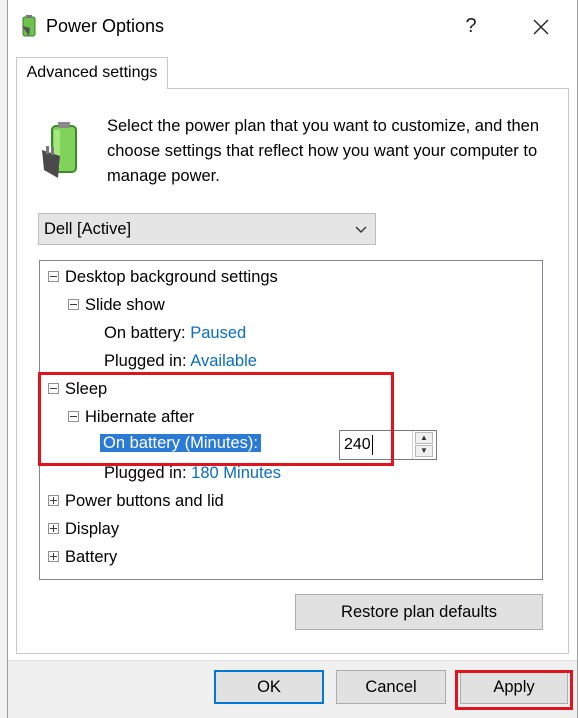 Image resolution: width=578 pixels, height=718 pixels. I want to click on close-button, so click(541, 26).